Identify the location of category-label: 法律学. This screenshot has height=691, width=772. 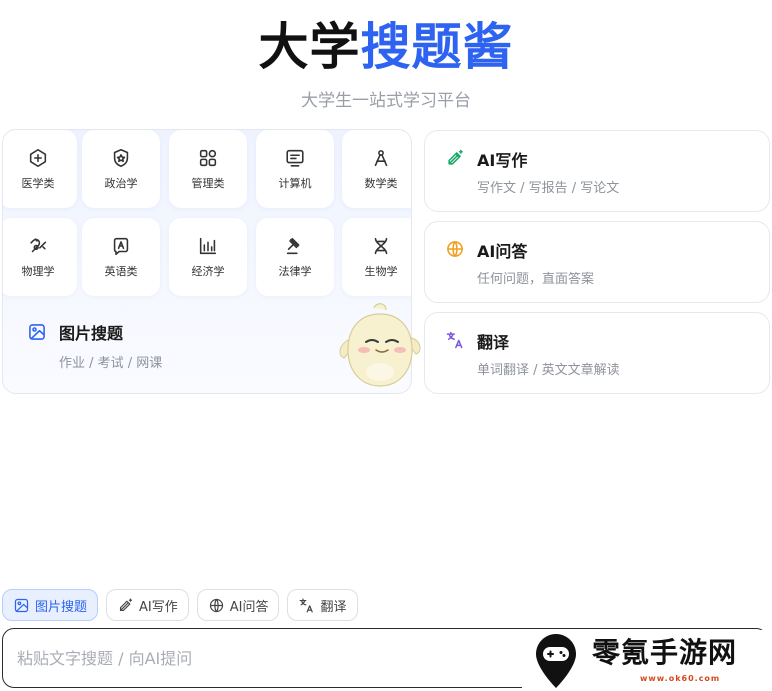
(295, 271).